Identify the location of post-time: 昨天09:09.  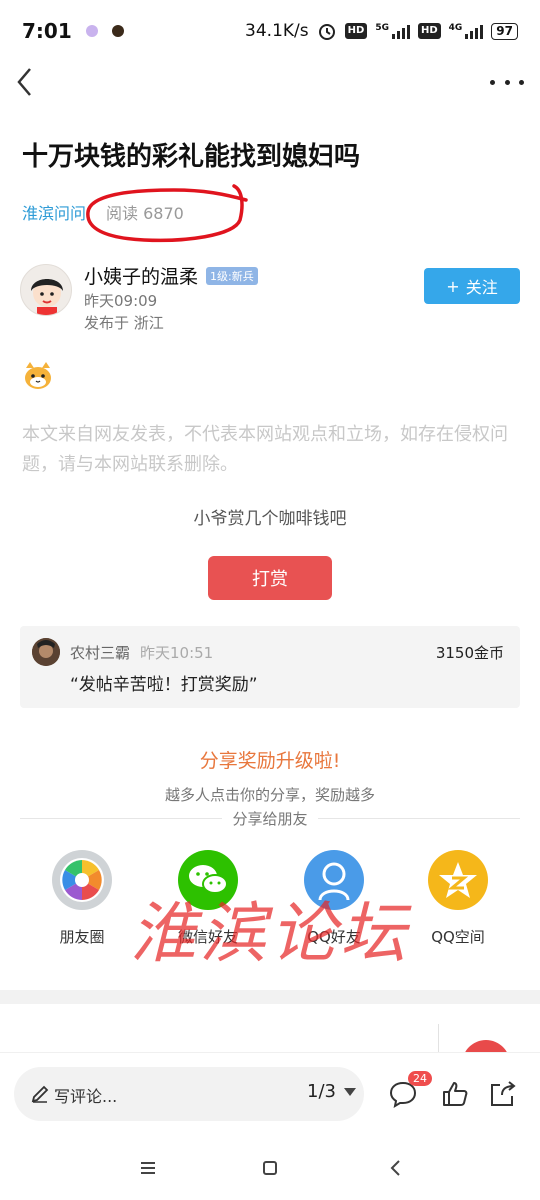
(121, 301).